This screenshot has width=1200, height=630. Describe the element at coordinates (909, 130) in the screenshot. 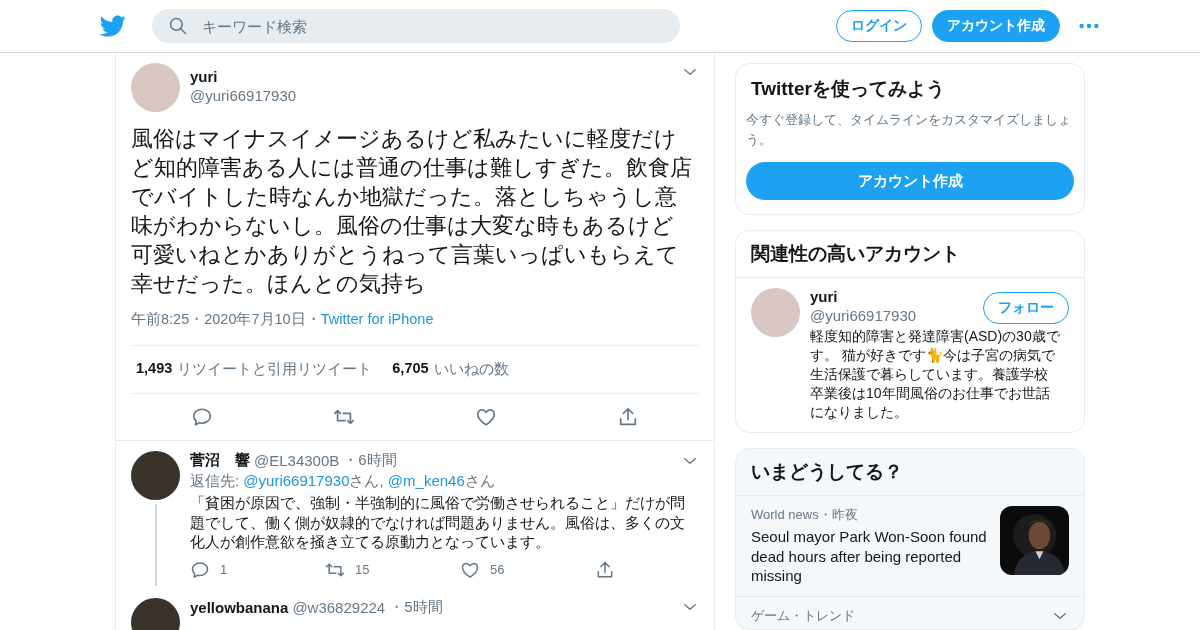

I see `card-text: 今すぐ登録して、タイムラインをカスタマイズしましょう。` at that location.